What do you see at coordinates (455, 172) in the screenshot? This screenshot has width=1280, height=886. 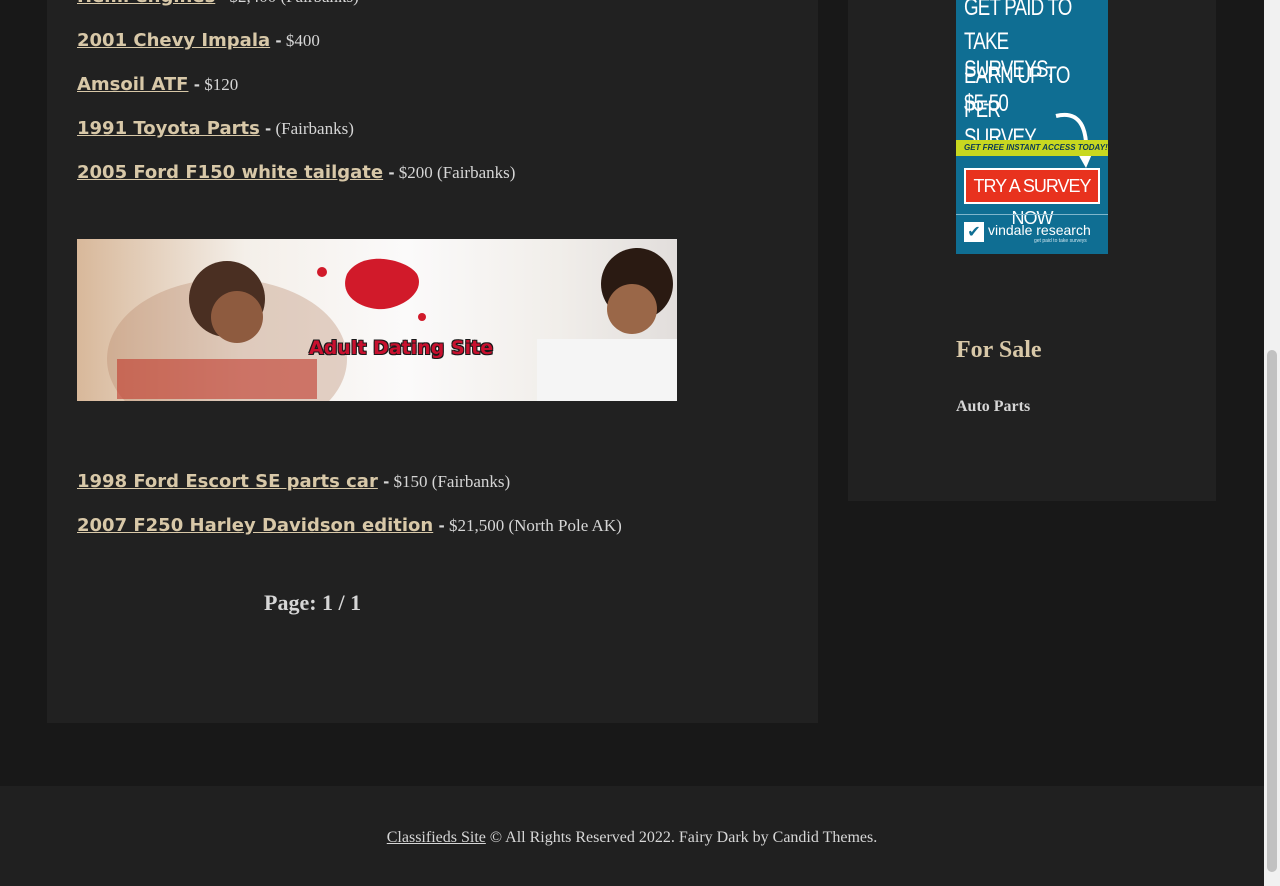 I see `listing-detail: $200 (Fairbanks)` at bounding box center [455, 172].